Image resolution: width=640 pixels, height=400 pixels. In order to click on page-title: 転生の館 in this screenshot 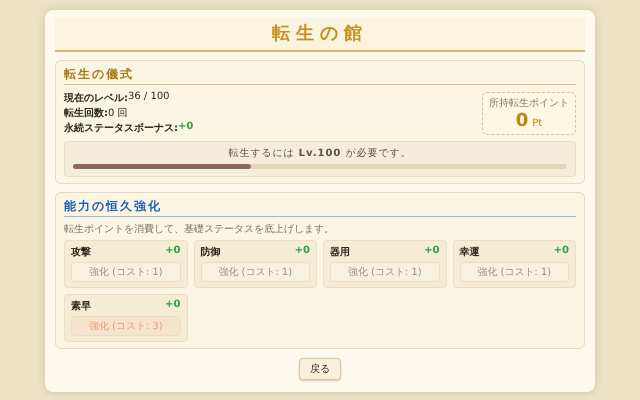, I will do `click(320, 35)`.